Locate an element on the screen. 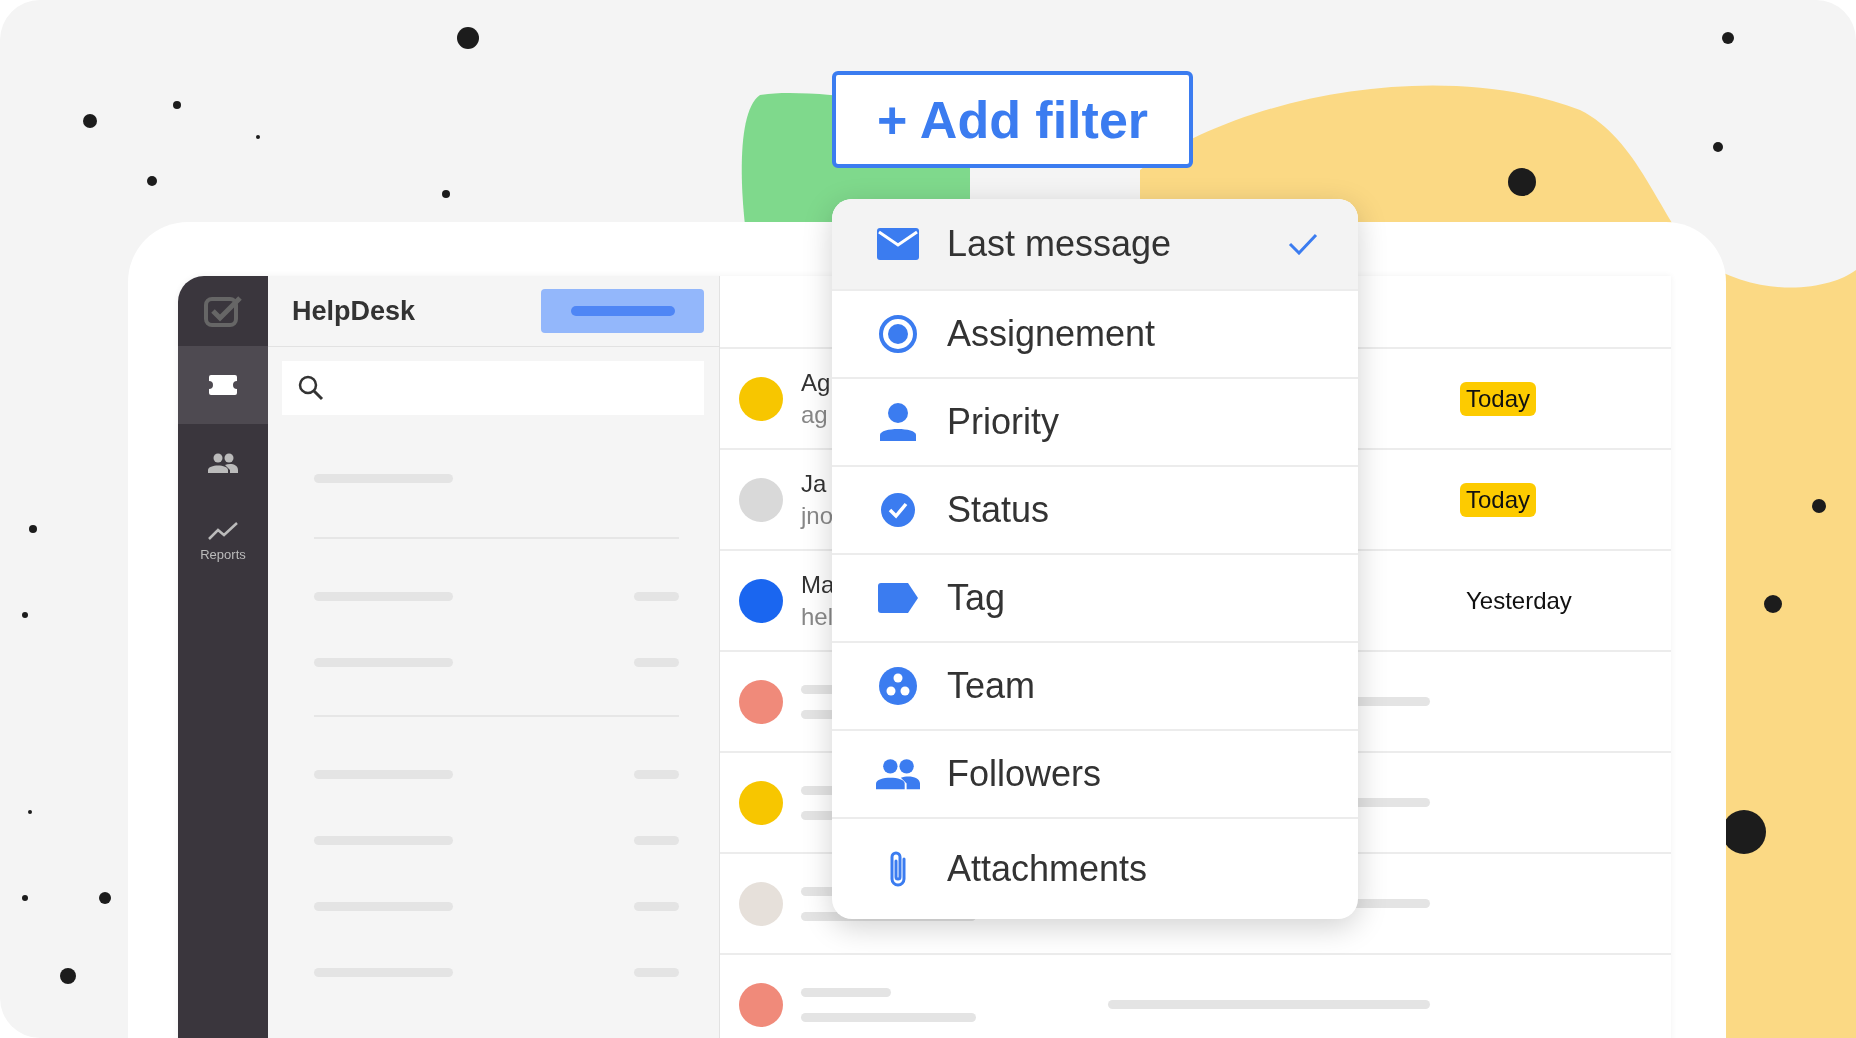 The image size is (1856, 1038). filter-option: Followers is located at coordinates (1095, 775).